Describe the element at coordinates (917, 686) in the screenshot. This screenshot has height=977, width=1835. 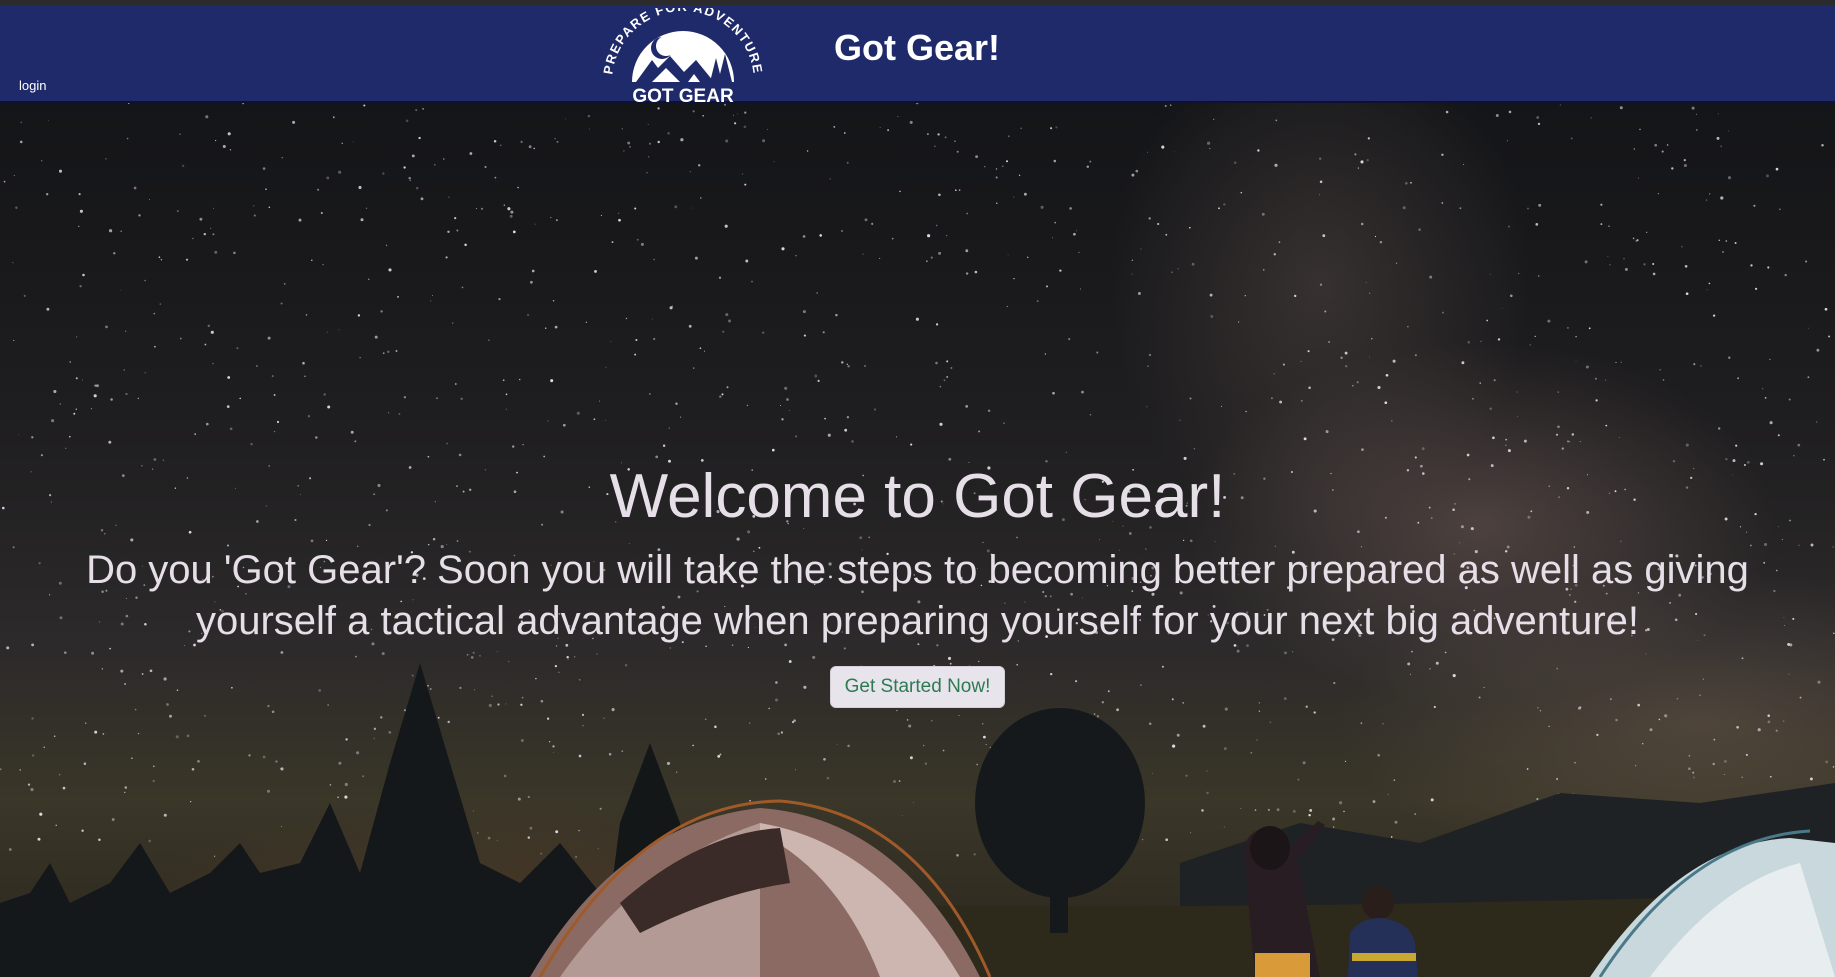
I see `get-started-button: Get Started Now!` at that location.